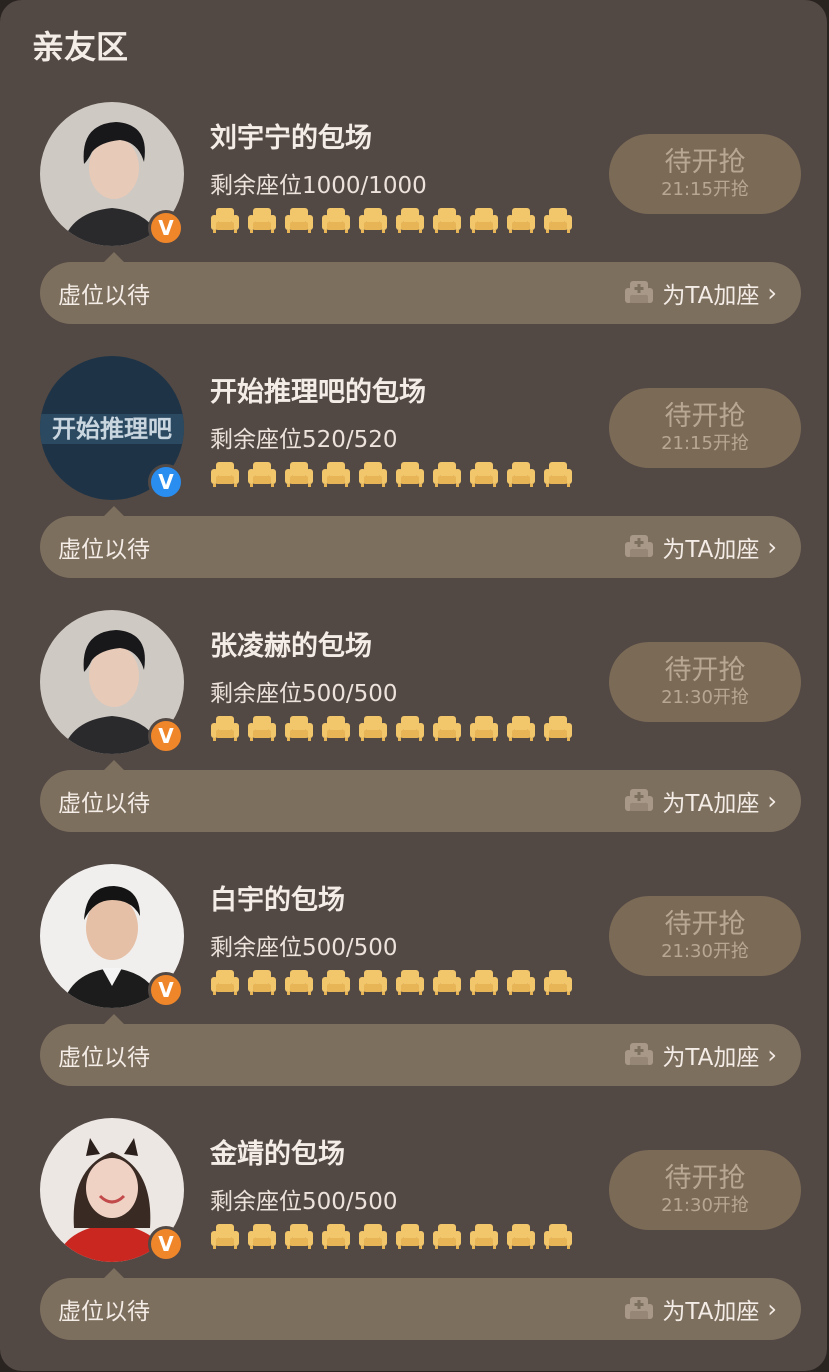  I want to click on host-avatar: 开始推理吧 V, so click(112, 428).